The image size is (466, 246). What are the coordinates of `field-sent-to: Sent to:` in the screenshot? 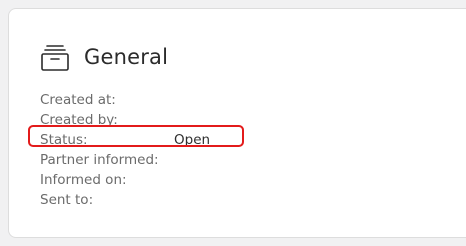 It's located at (150, 200).